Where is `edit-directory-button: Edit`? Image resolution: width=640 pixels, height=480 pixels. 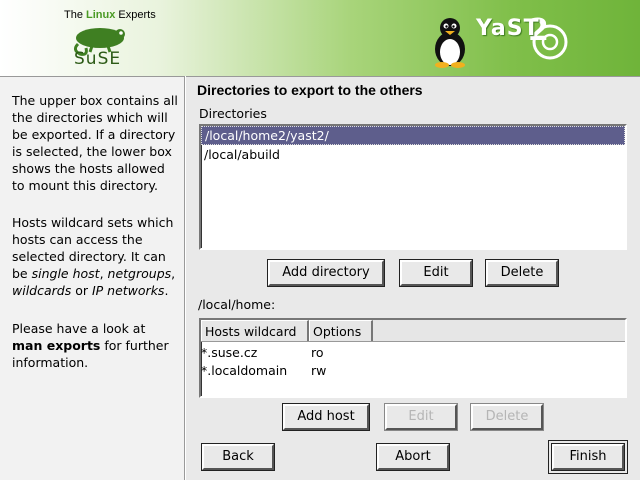
edit-directory-button: Edit is located at coordinates (436, 273).